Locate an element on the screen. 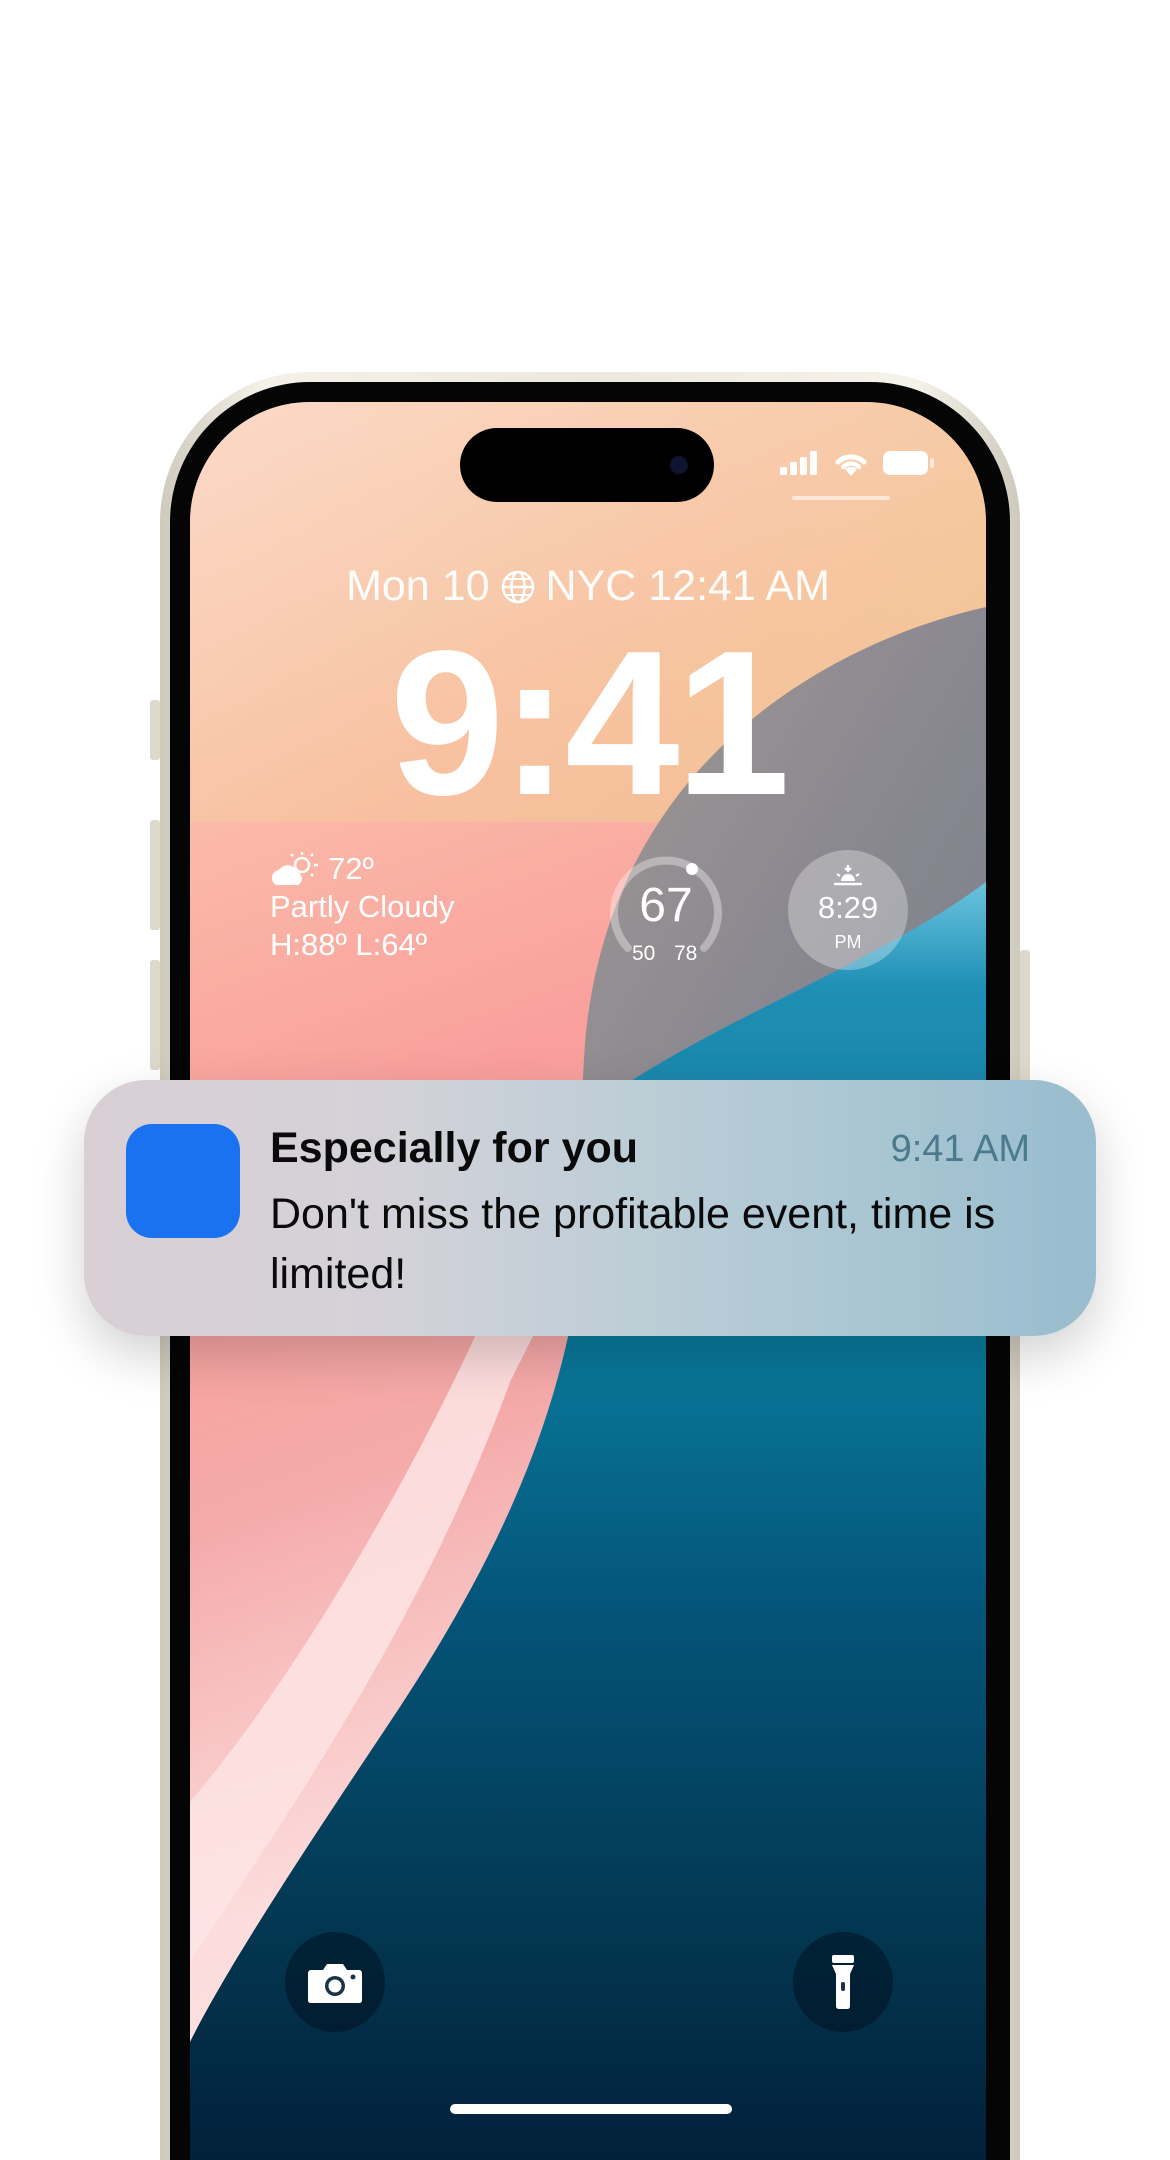 This screenshot has width=1170, height=2160. date-line: Mon 10 NYC 12:41 AM is located at coordinates (588, 586).